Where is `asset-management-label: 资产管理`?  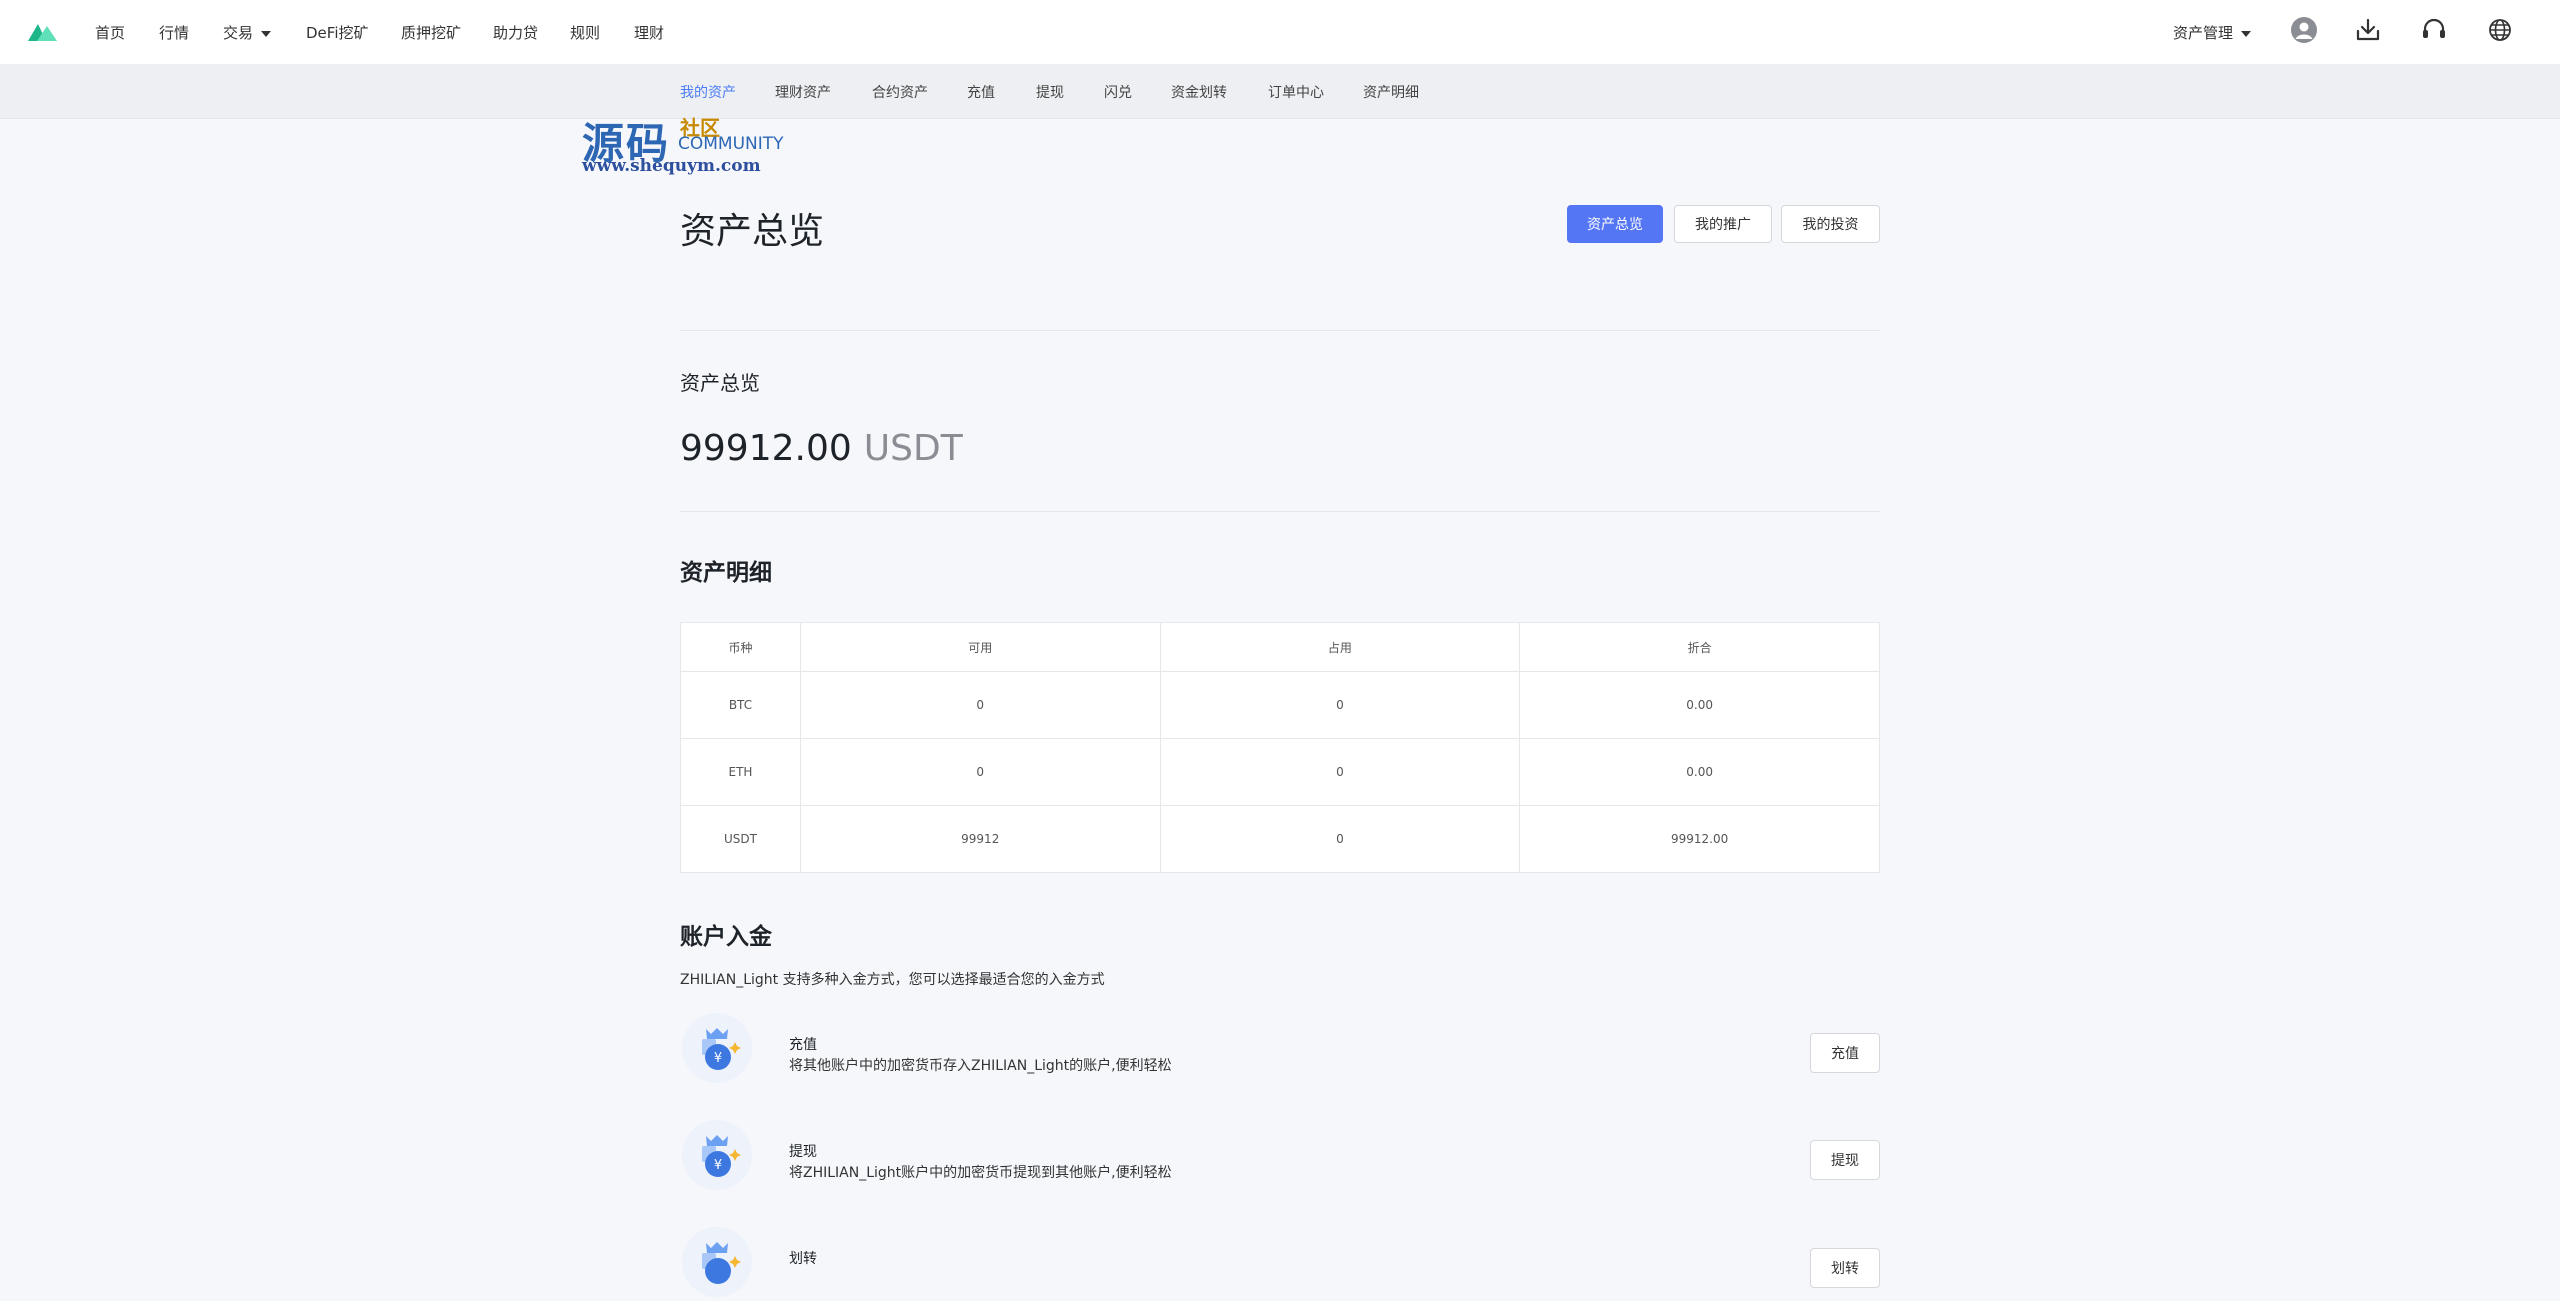 asset-management-label: 资产管理 is located at coordinates (2203, 33).